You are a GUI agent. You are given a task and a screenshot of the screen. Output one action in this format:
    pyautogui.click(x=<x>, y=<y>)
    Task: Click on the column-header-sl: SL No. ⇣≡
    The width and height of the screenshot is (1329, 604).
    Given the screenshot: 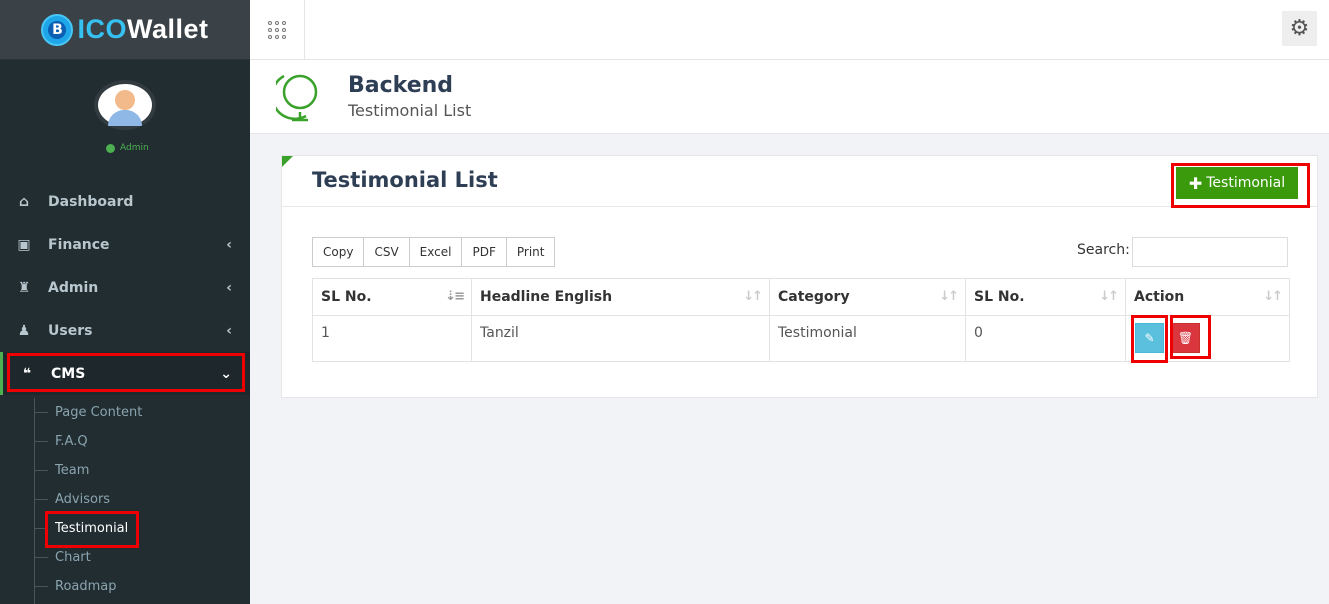 What is the action you would take?
    pyautogui.click(x=392, y=297)
    